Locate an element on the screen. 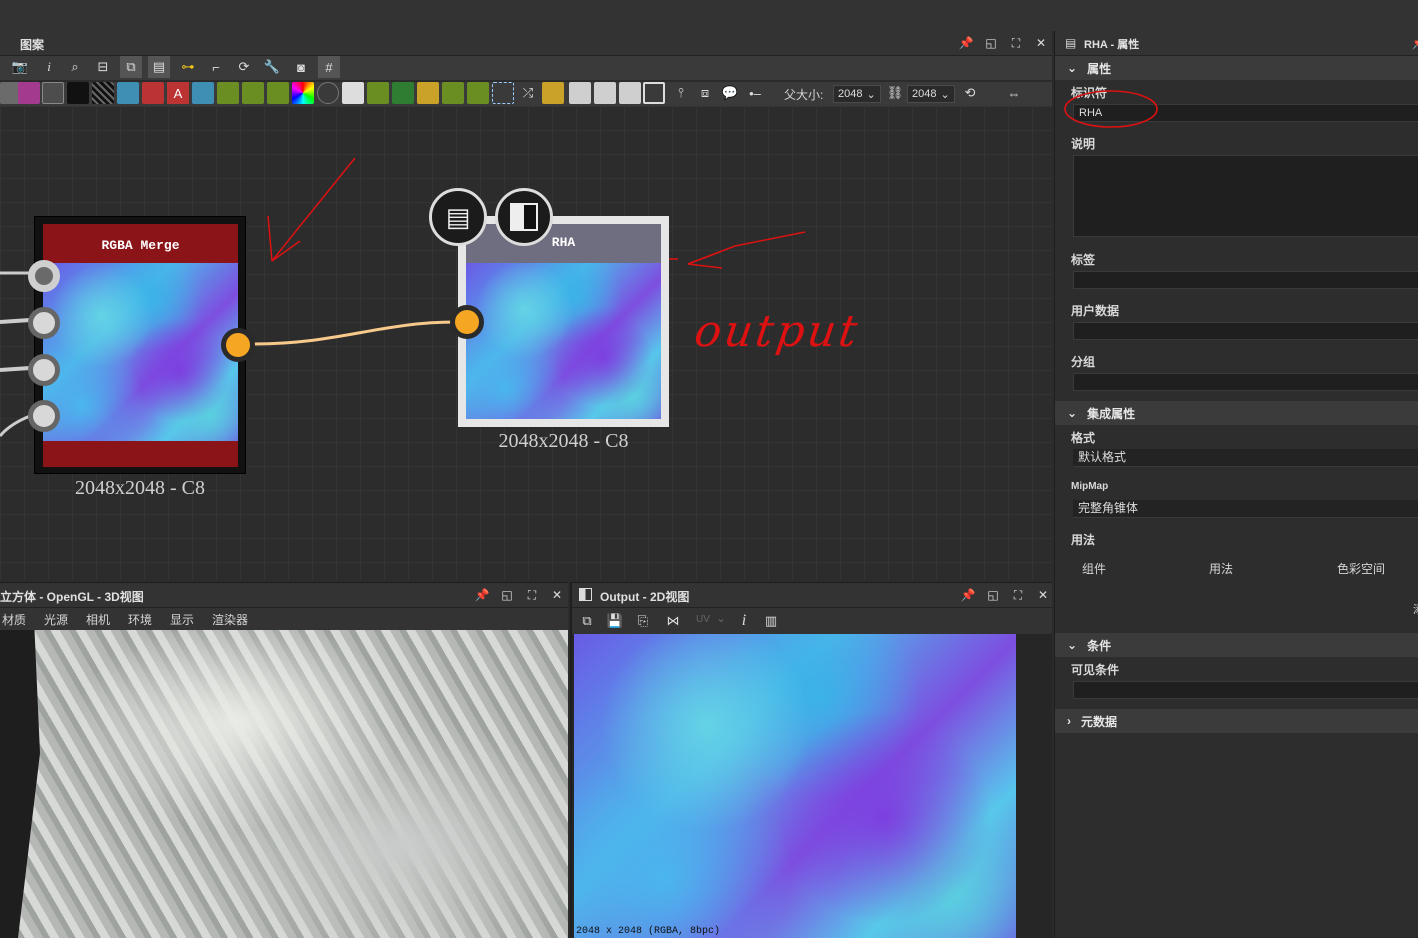  transform-icon is located at coordinates (203, 93).